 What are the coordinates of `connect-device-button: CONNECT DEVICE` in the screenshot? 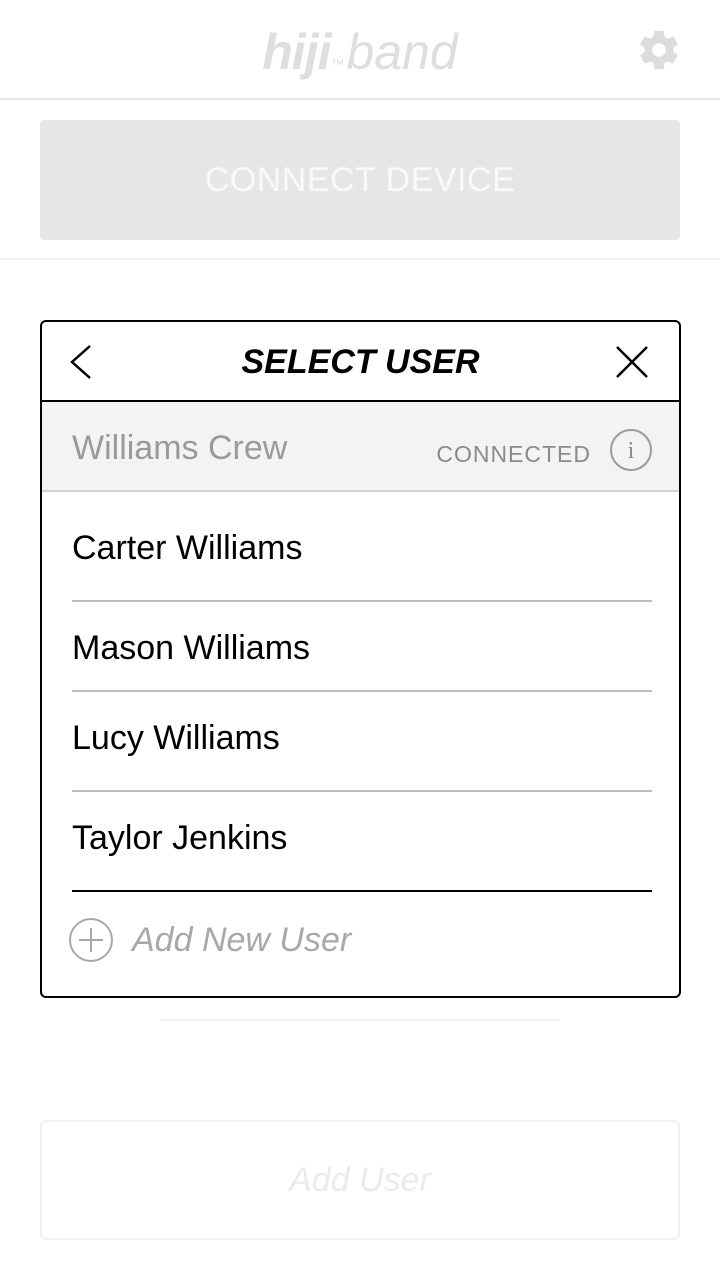 It's located at (360, 180).